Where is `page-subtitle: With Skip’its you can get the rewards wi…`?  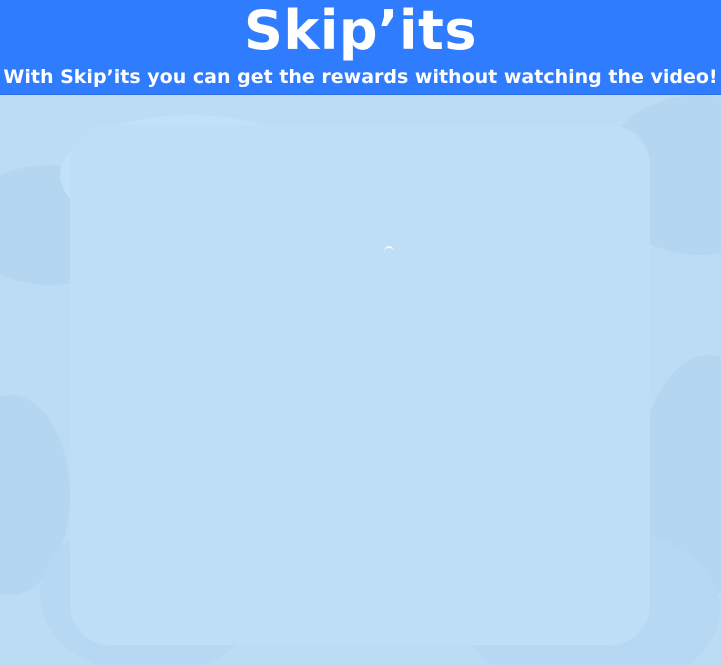
page-subtitle: With Skip’its you can get the rewards wi… is located at coordinates (360, 77).